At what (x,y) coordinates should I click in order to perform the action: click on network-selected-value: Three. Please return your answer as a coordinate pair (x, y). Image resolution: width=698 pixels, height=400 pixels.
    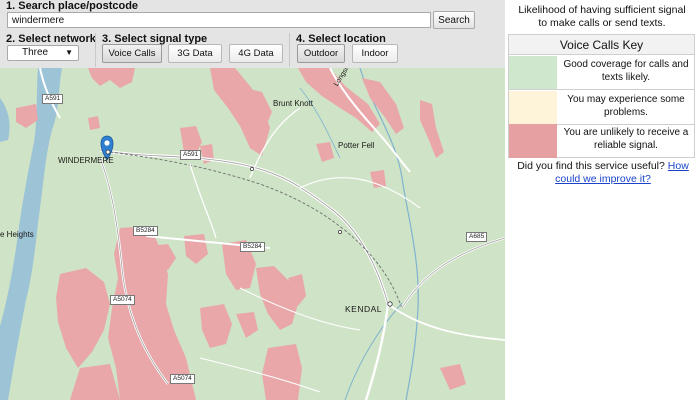
    Looking at the image, I should click on (35, 52).